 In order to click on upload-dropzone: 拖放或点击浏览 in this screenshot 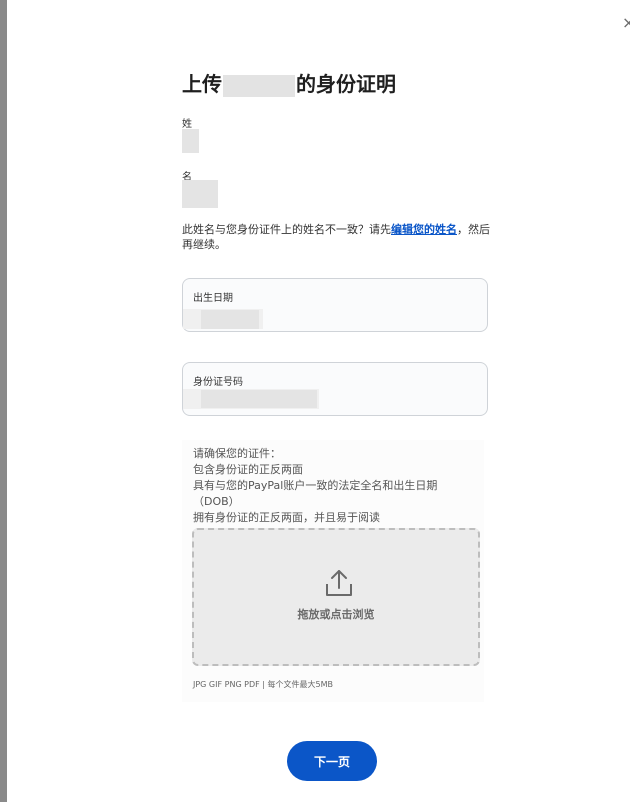, I will do `click(336, 597)`.